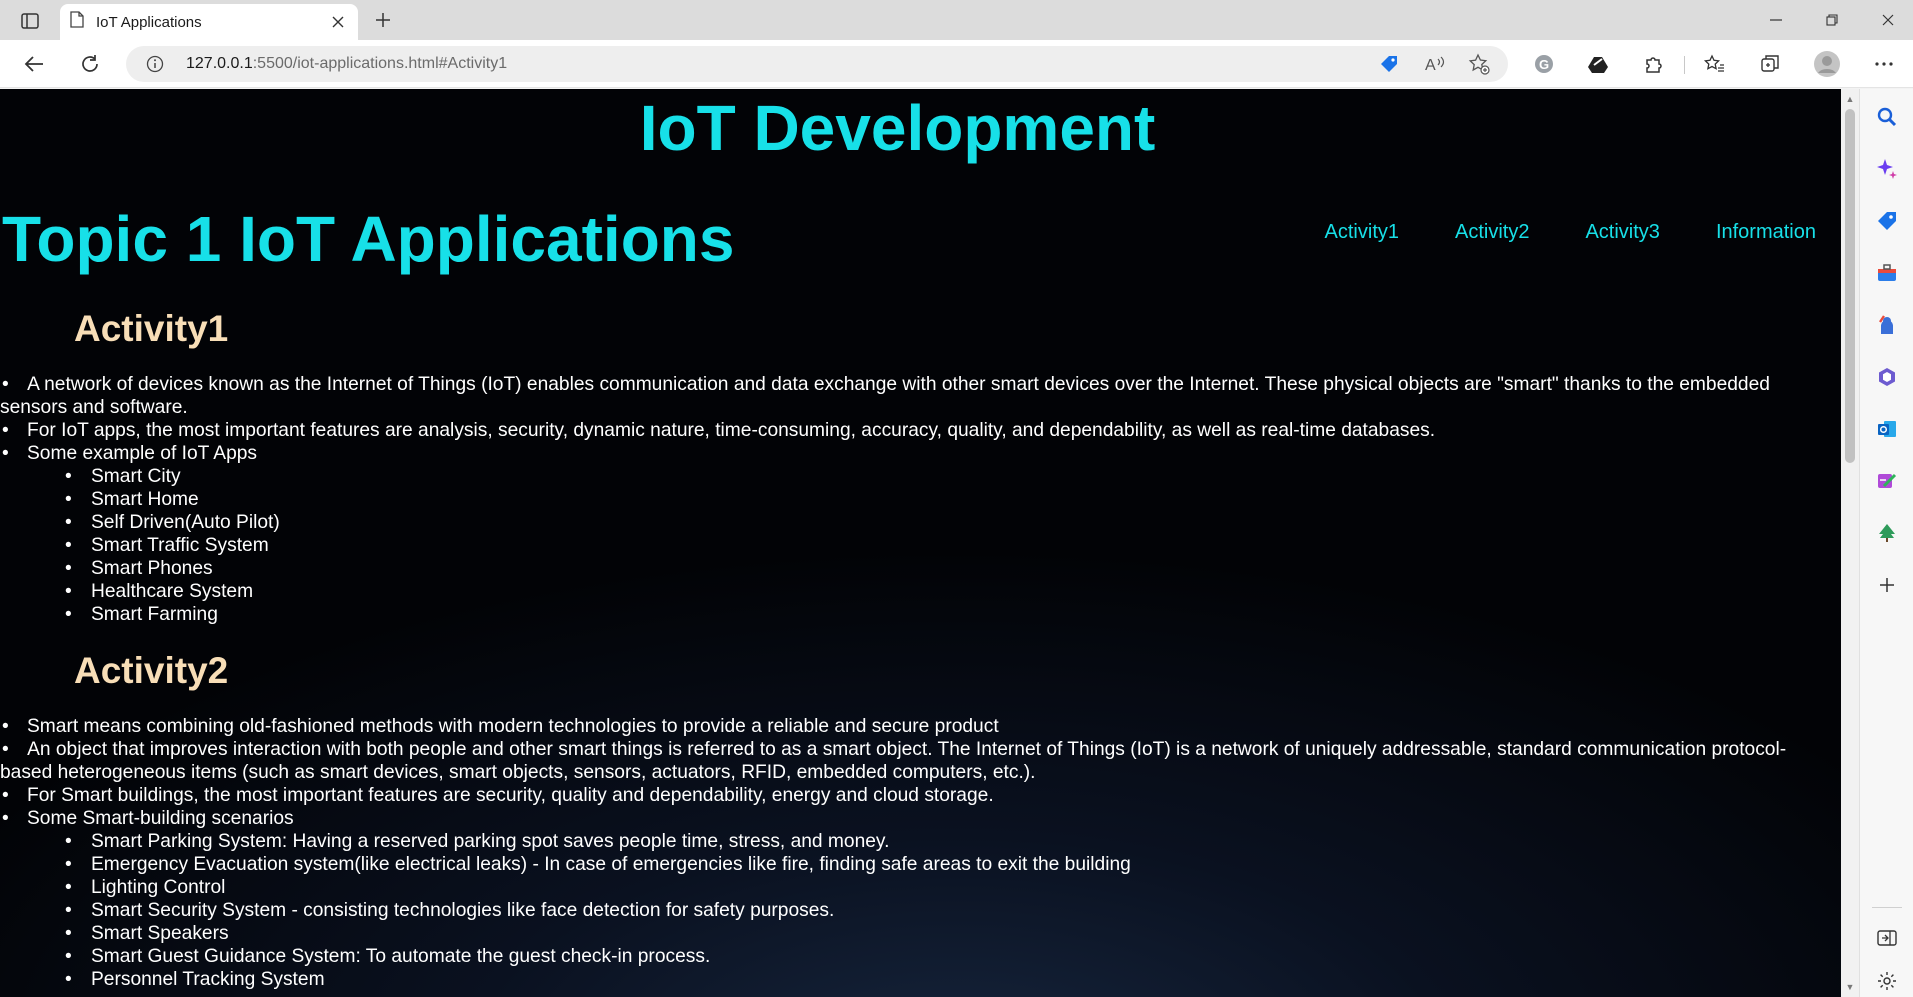 This screenshot has width=1913, height=997. I want to click on nav-link-activity3: Activity3, so click(1622, 232).